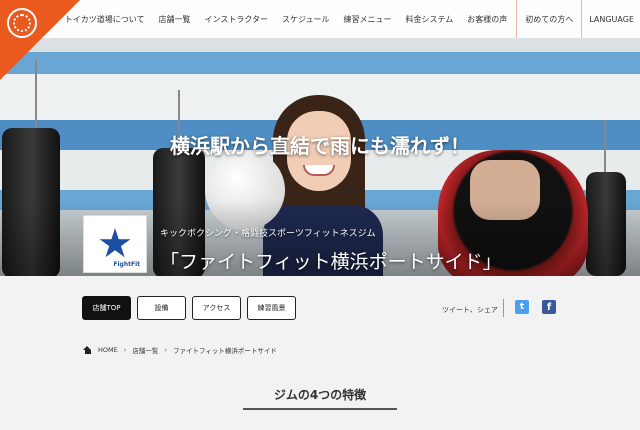  Describe the element at coordinates (320, 146) in the screenshot. I see `hero-headline: 横浜駅から直結で雨にも濡れず！` at that location.